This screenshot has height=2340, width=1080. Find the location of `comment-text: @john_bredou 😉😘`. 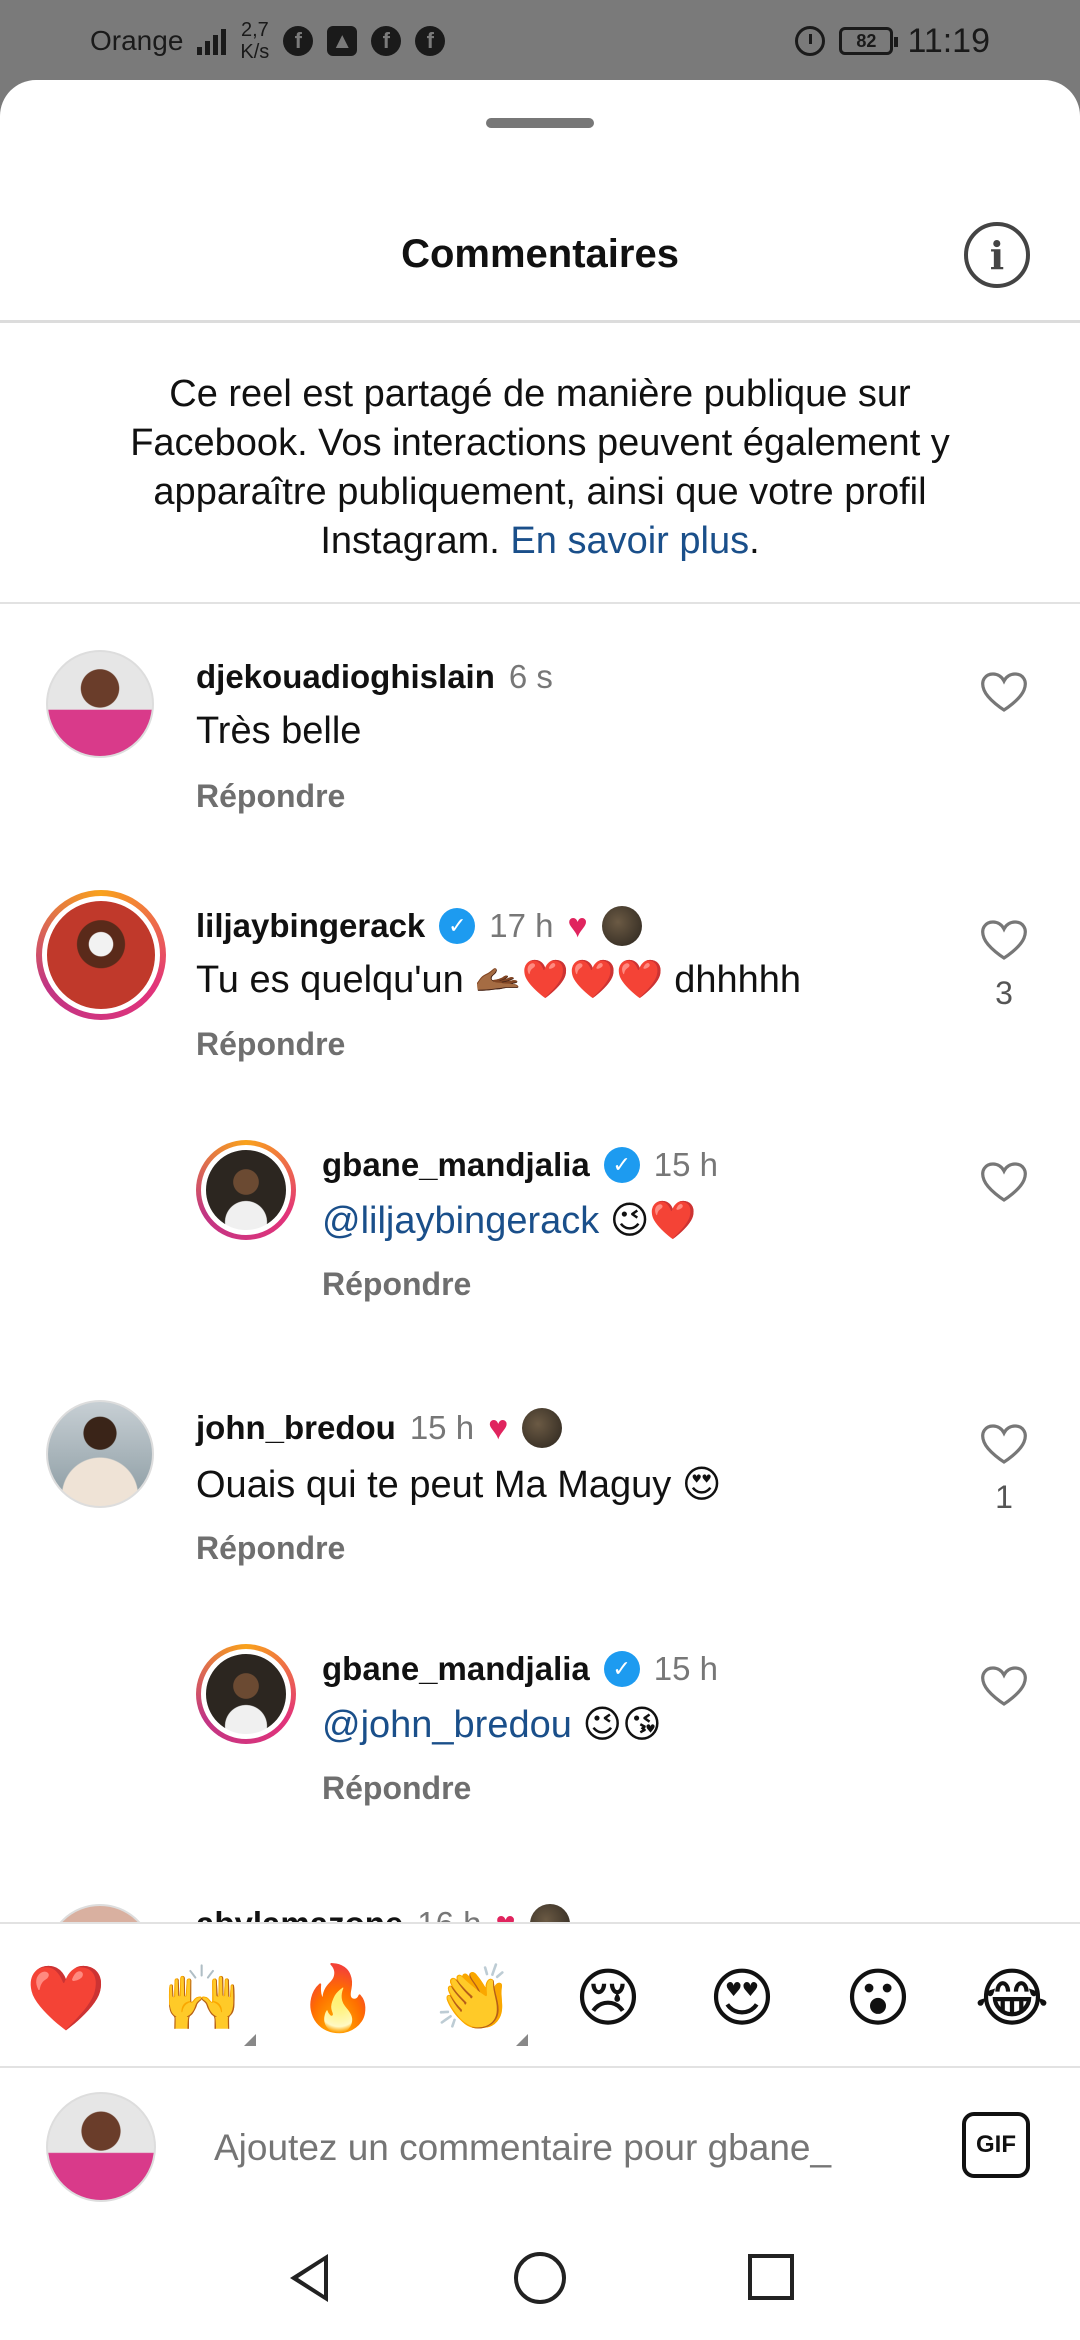

comment-text: @john_bredou 😉😘 is located at coordinates (492, 1724).